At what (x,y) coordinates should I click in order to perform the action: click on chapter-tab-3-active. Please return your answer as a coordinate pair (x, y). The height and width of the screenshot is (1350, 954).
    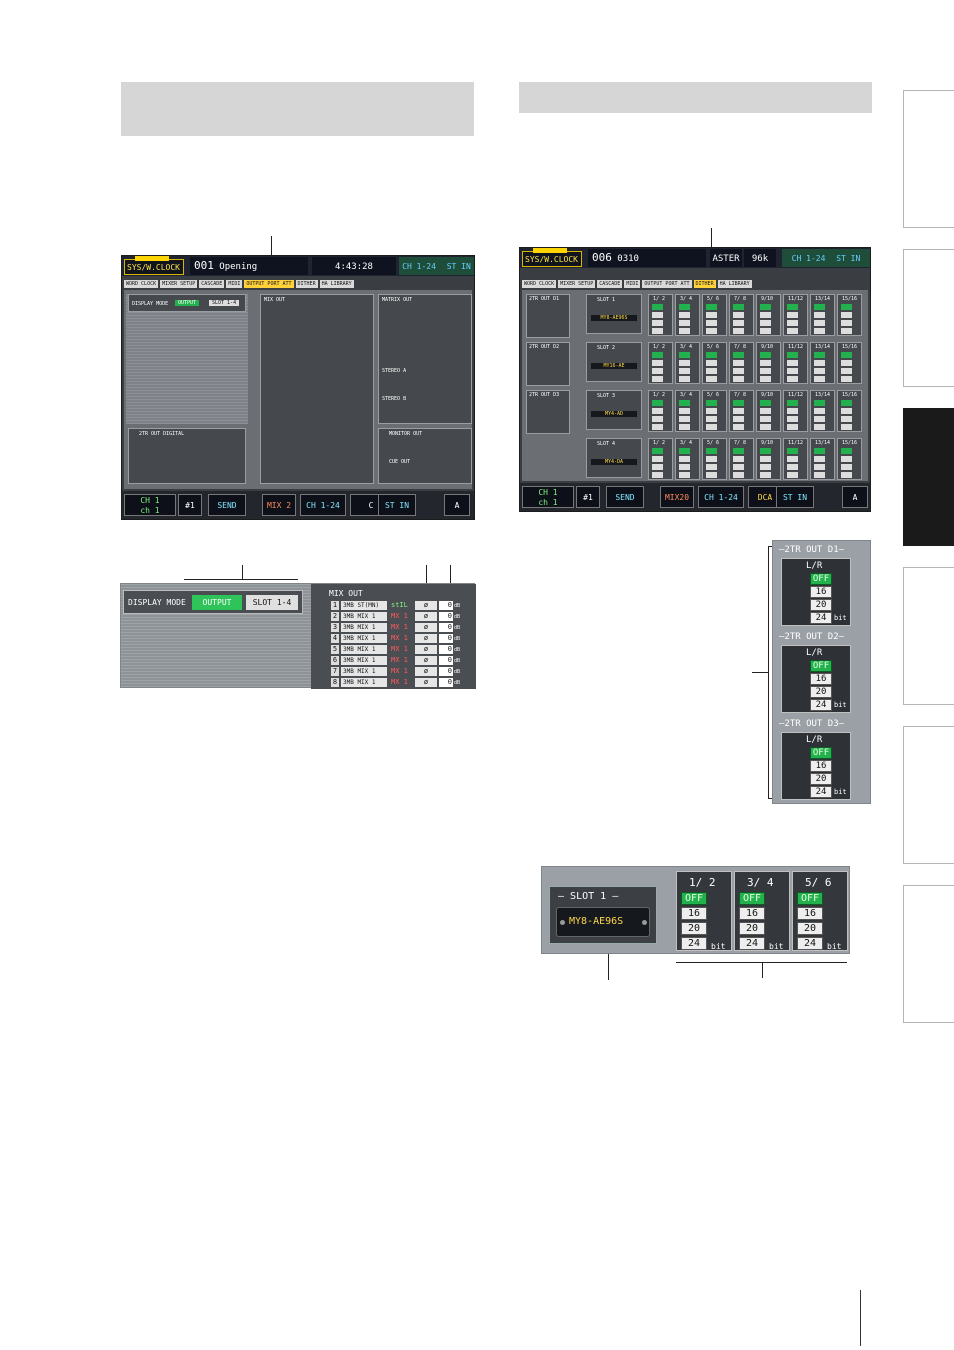
    Looking at the image, I should click on (928, 477).